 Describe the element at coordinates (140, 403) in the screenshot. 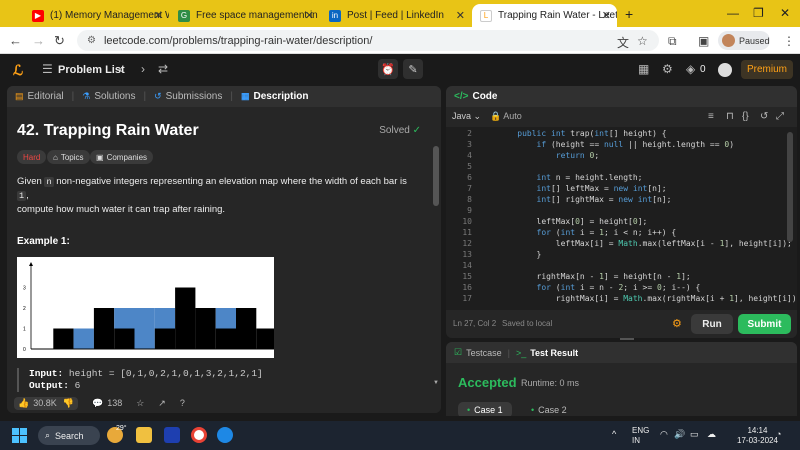

I see `star-icon: ☆` at that location.